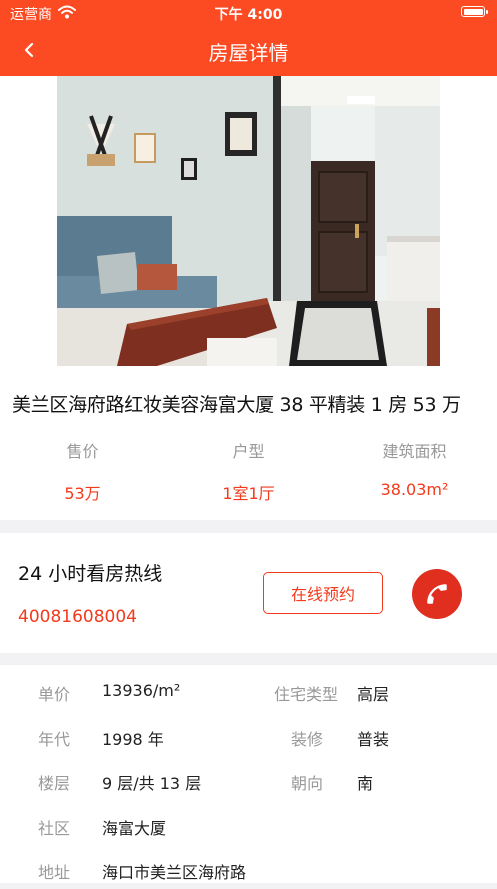  I want to click on battery-icon, so click(474, 11).